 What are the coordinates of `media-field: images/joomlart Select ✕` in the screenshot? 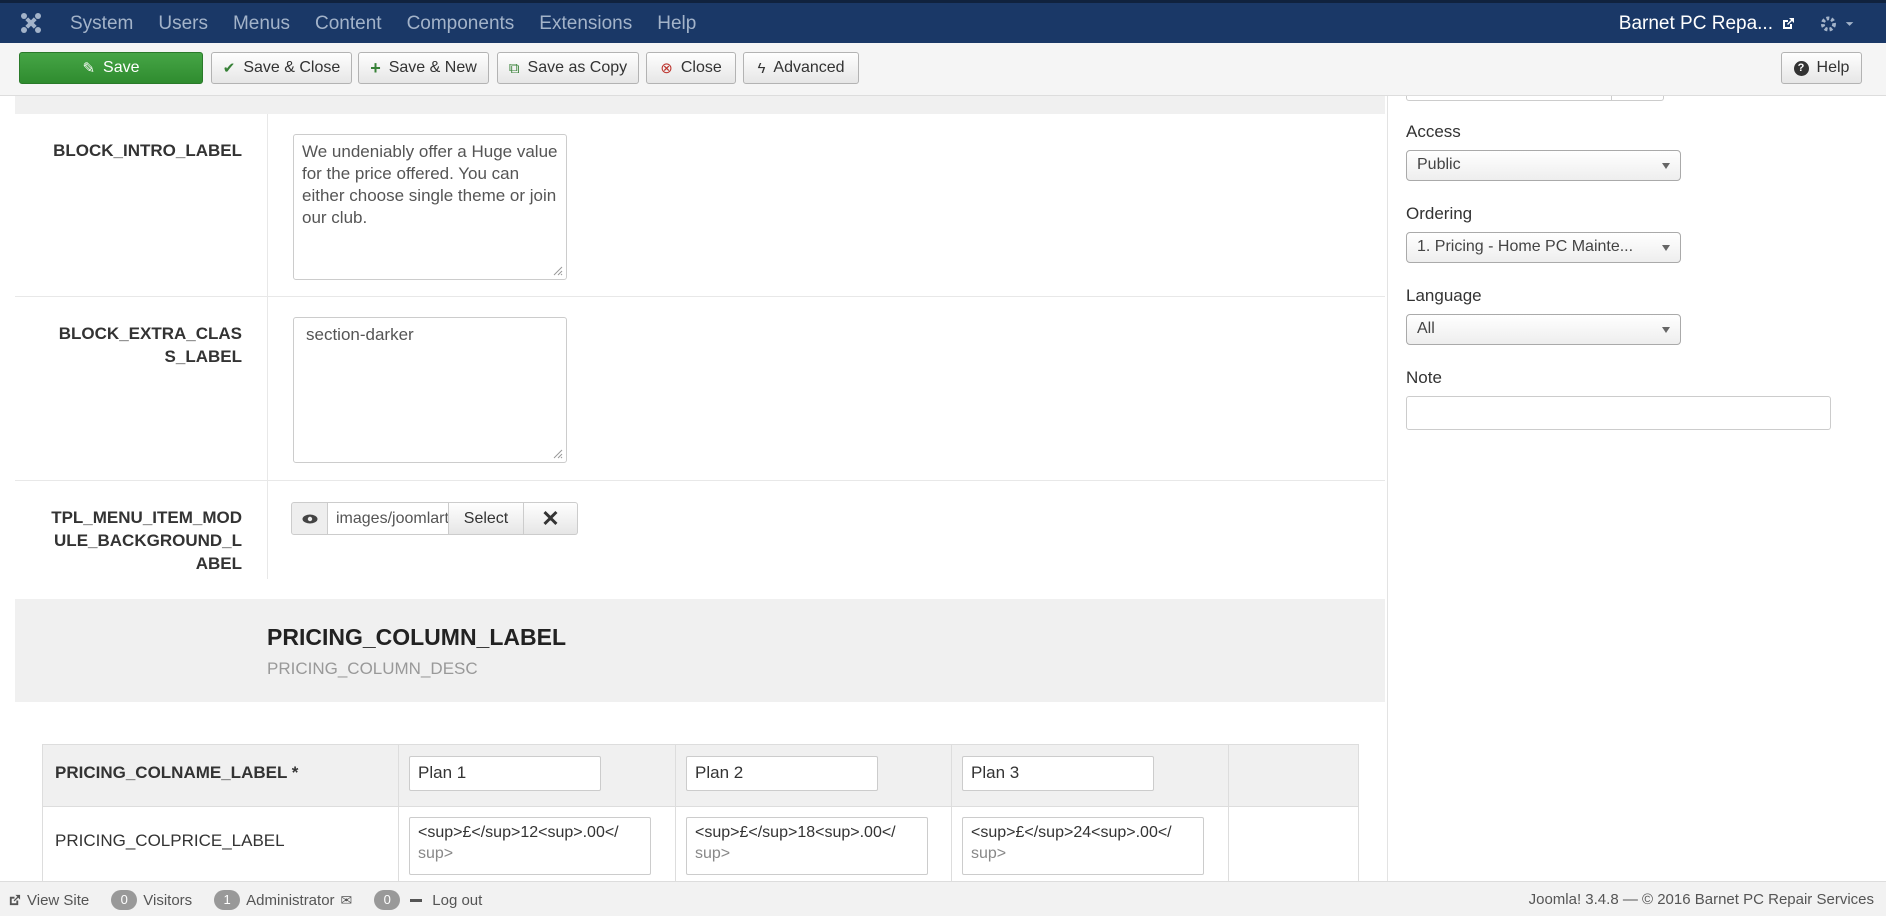 It's located at (434, 518).